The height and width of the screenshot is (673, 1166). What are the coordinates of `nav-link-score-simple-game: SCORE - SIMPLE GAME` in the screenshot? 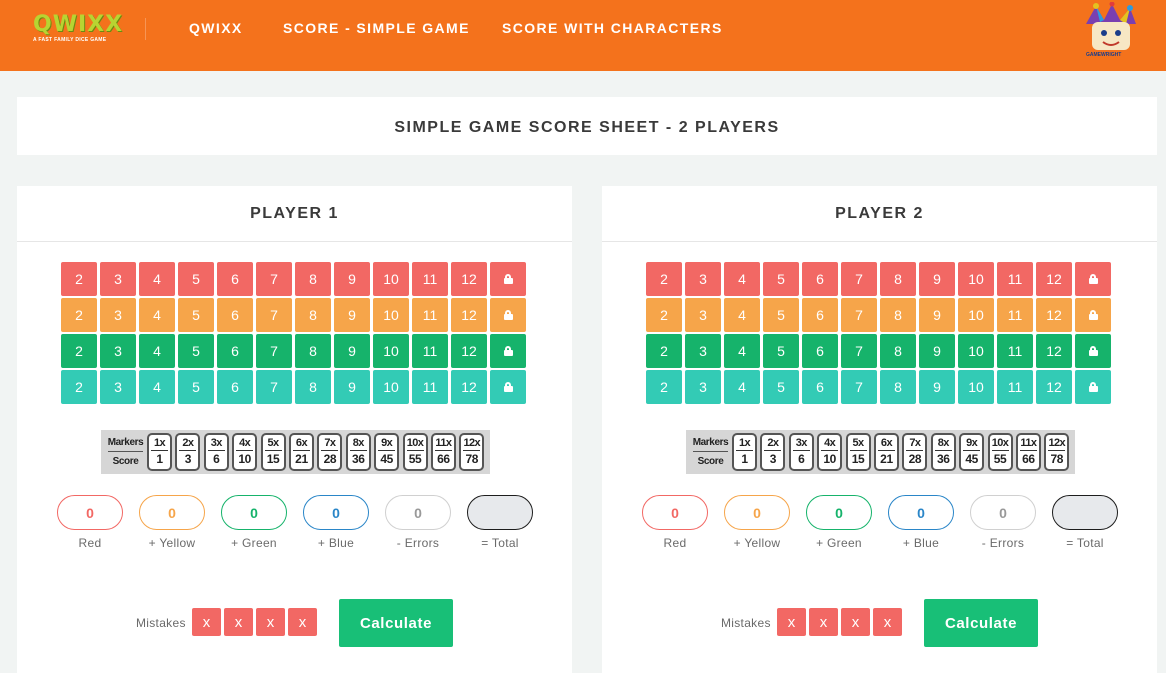 It's located at (376, 28).